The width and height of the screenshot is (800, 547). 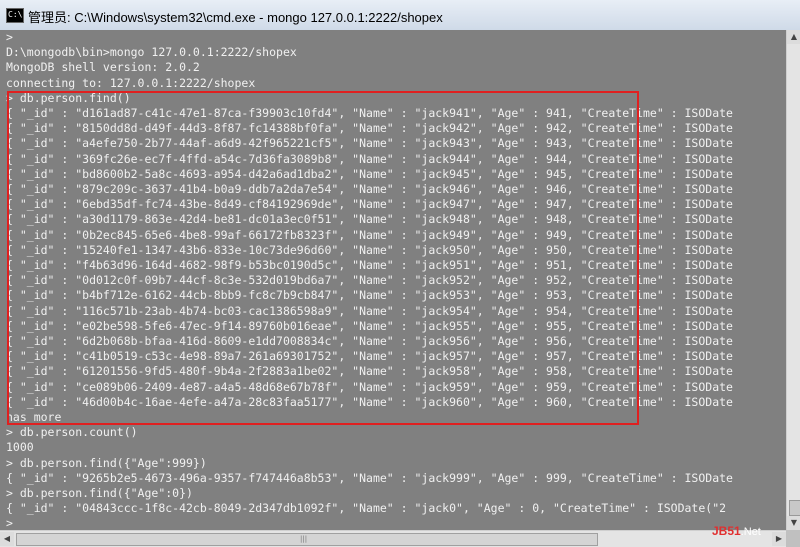 What do you see at coordinates (794, 508) in the screenshot?
I see `vertical-scroll-thumb` at bounding box center [794, 508].